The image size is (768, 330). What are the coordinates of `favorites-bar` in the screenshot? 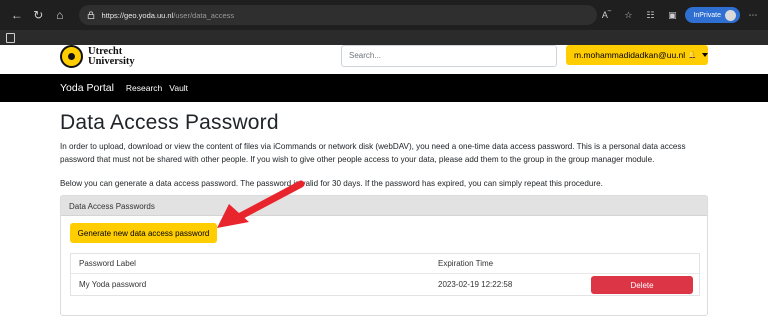 It's located at (384, 37).